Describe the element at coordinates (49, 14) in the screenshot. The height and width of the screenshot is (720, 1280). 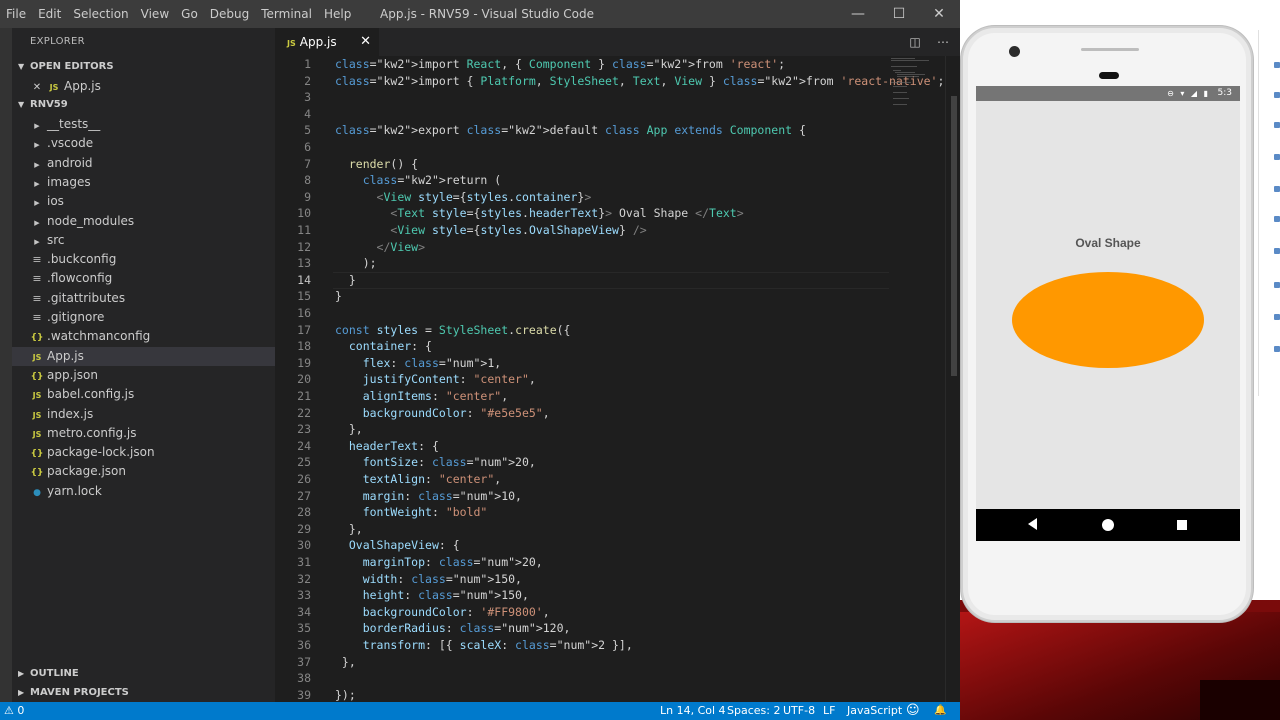
I see `menu-edit: Edit` at that location.